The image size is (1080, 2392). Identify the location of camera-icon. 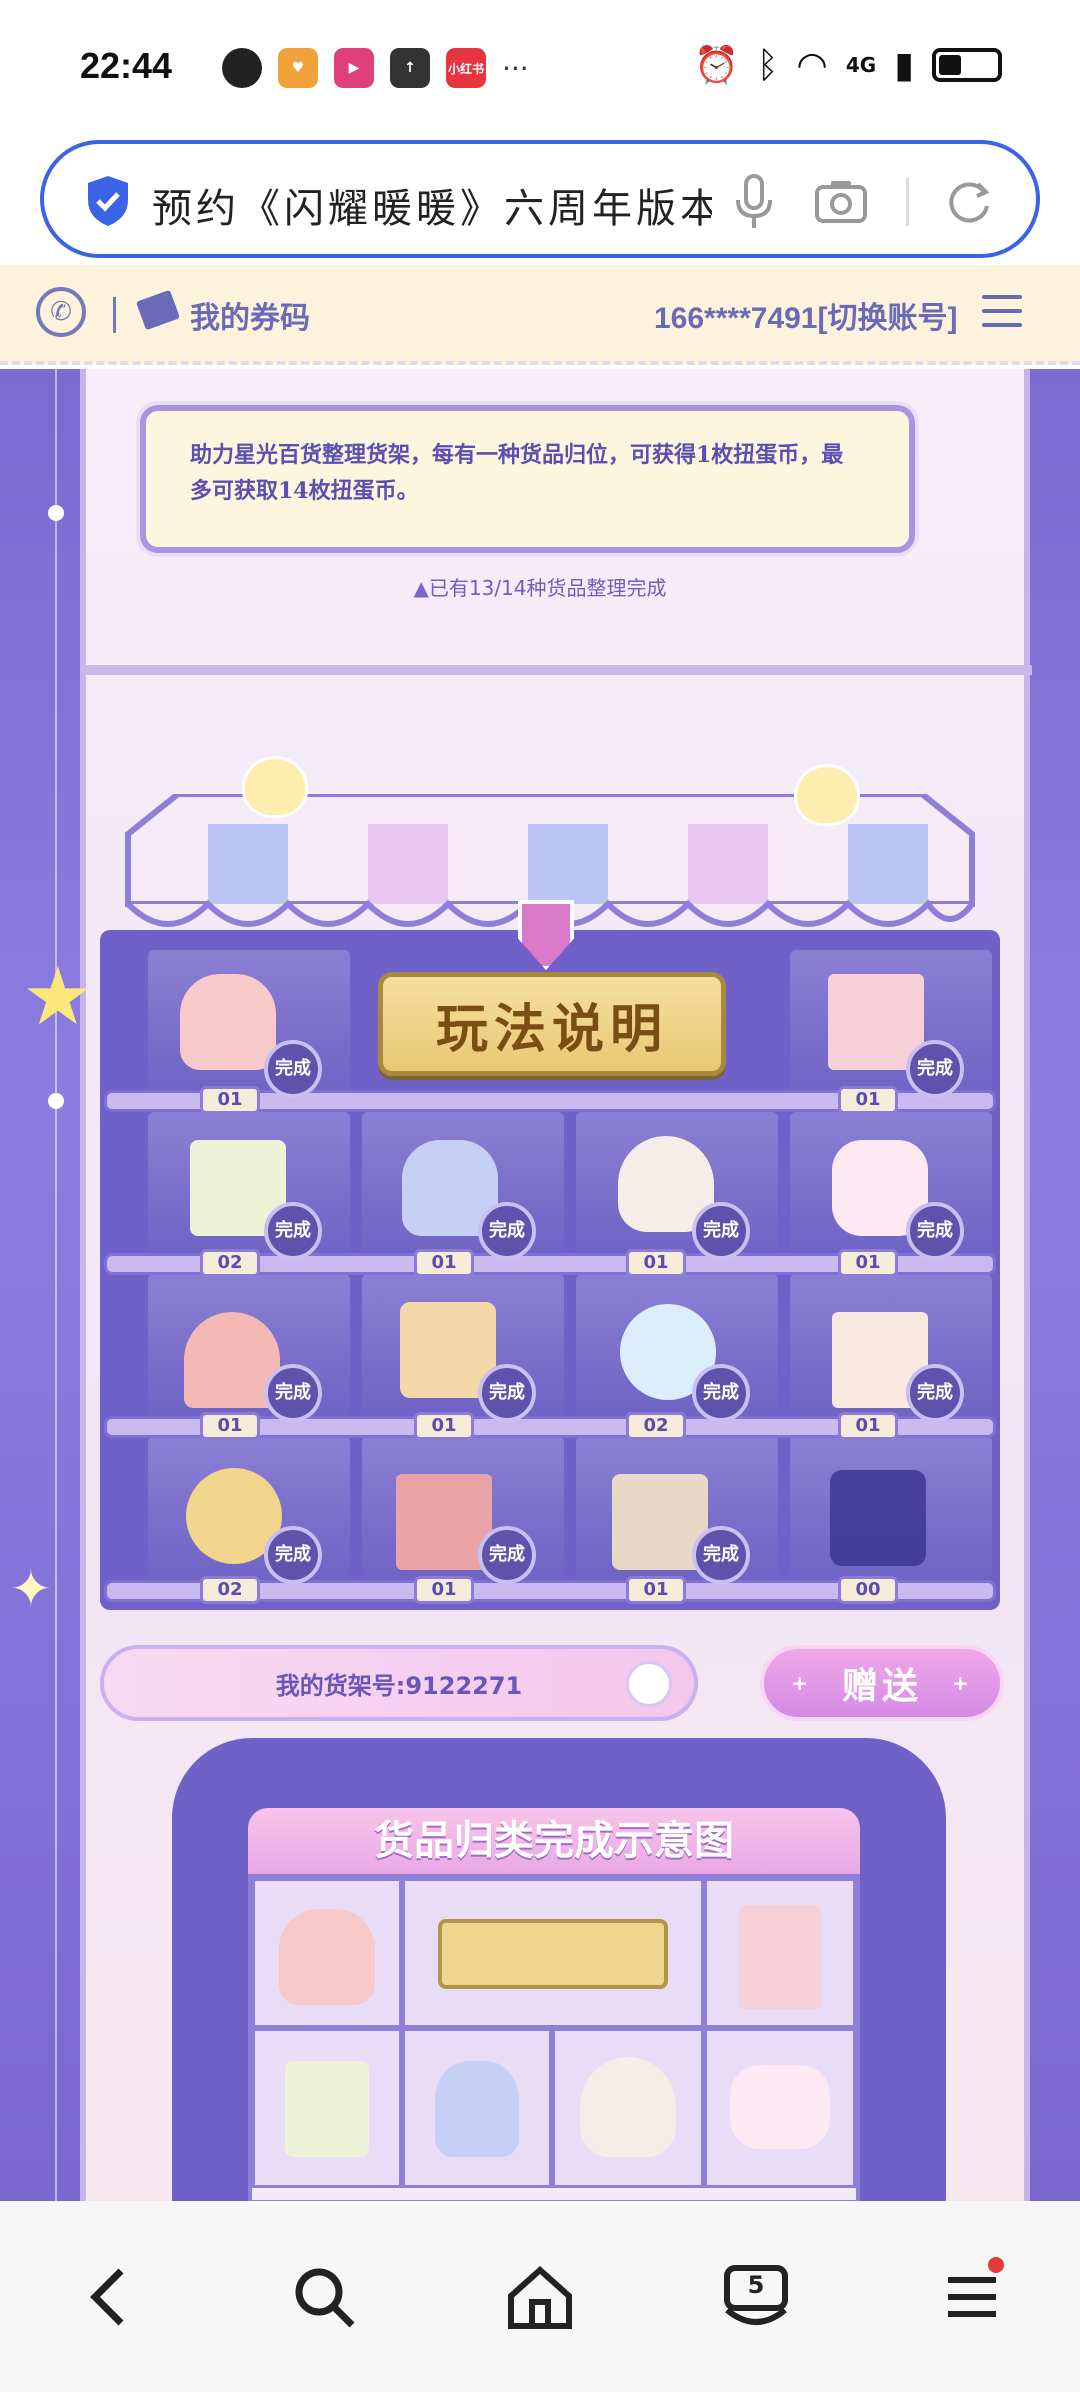
(841, 201).